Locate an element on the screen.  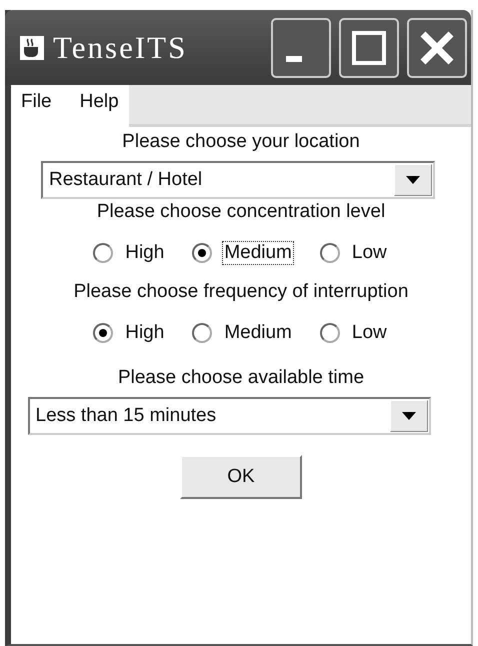
ok-button: OK is located at coordinates (241, 477).